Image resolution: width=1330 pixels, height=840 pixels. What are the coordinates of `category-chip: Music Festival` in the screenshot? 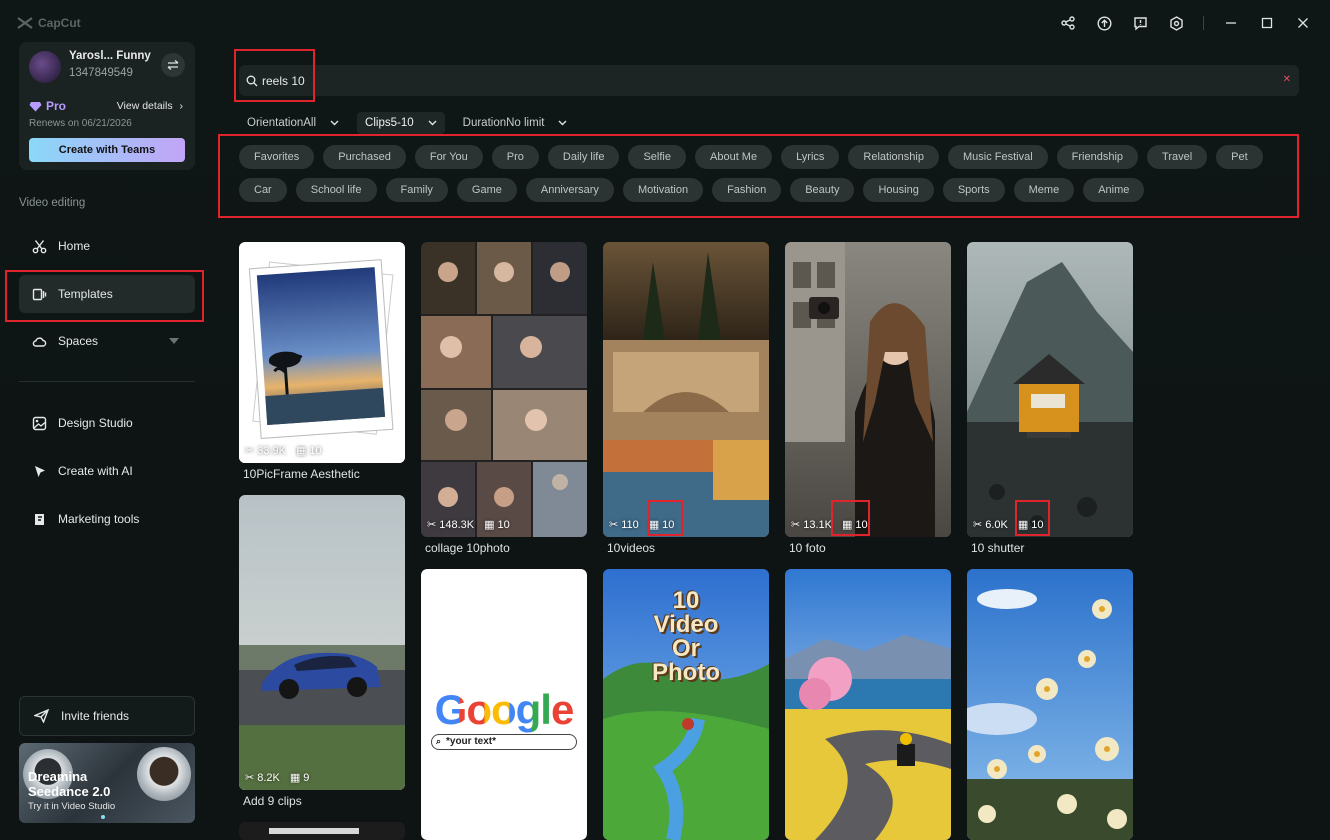 It's located at (997, 157).